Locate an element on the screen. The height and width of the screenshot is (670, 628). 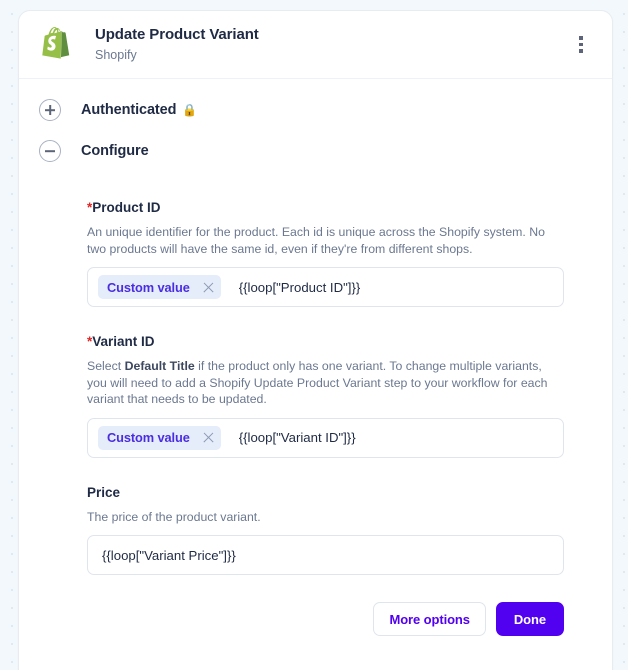
shopify-bag-icon is located at coordinates (59, 45).